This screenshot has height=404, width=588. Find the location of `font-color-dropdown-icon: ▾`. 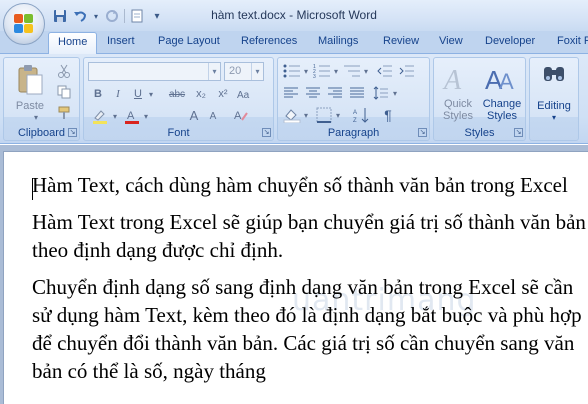

font-color-dropdown-icon: ▾ is located at coordinates (146, 116).